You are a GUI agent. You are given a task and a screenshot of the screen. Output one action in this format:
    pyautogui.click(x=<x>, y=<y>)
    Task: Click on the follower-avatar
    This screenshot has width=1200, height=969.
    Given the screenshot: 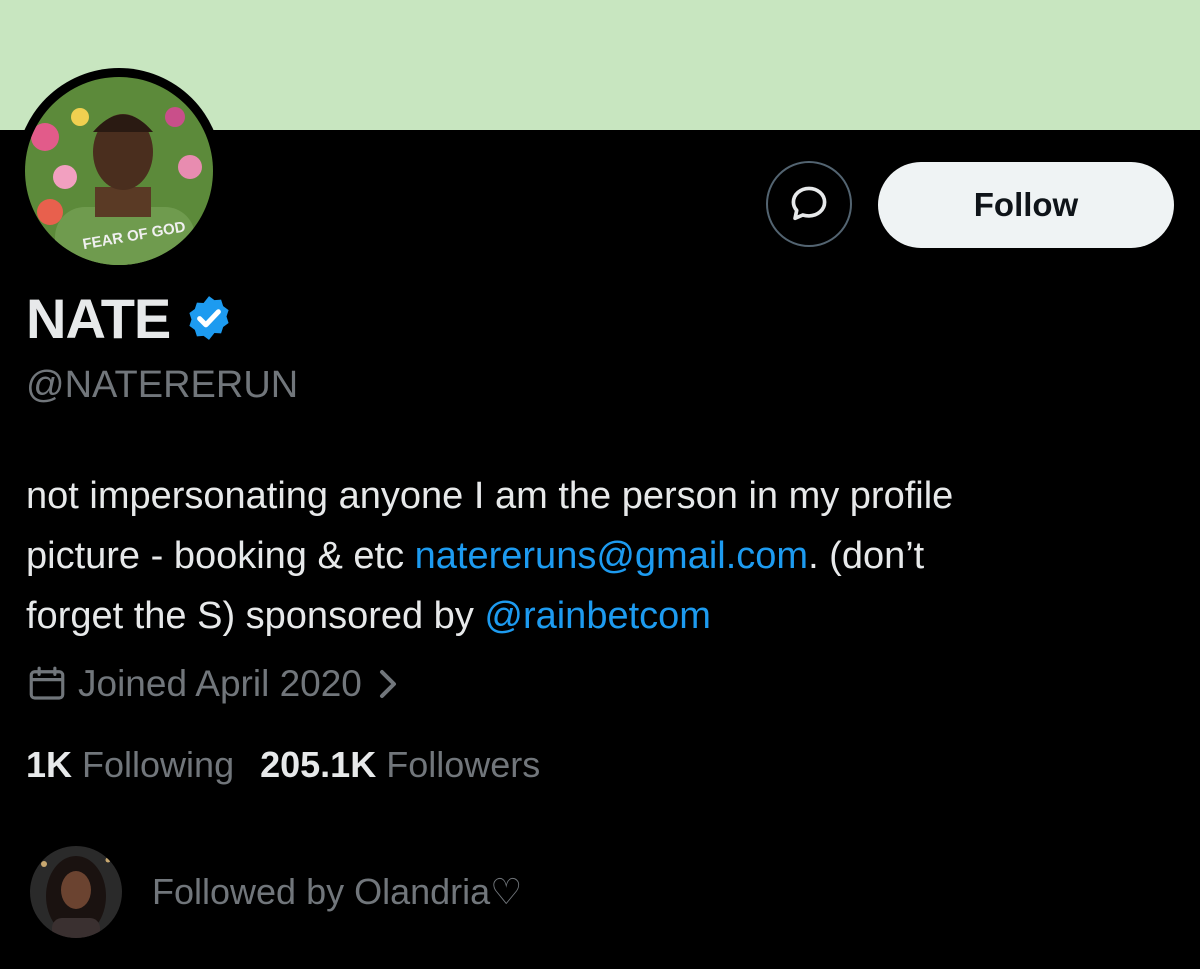 What is the action you would take?
    pyautogui.click(x=76, y=892)
    